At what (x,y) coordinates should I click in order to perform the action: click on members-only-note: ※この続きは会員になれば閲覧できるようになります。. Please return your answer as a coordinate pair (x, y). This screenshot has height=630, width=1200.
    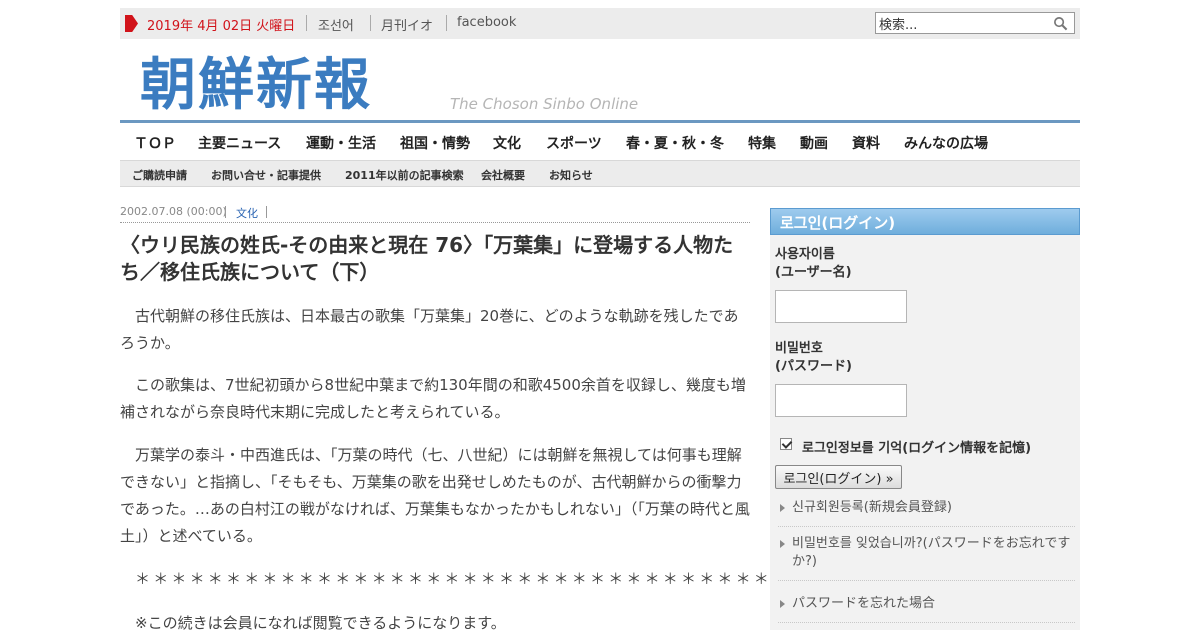
    Looking at the image, I should click on (320, 622).